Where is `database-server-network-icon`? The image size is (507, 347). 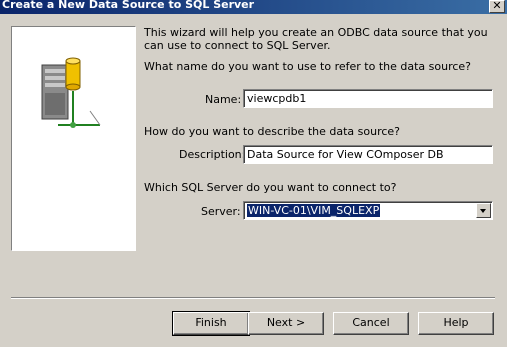
database-server-network-icon is located at coordinates (71, 92).